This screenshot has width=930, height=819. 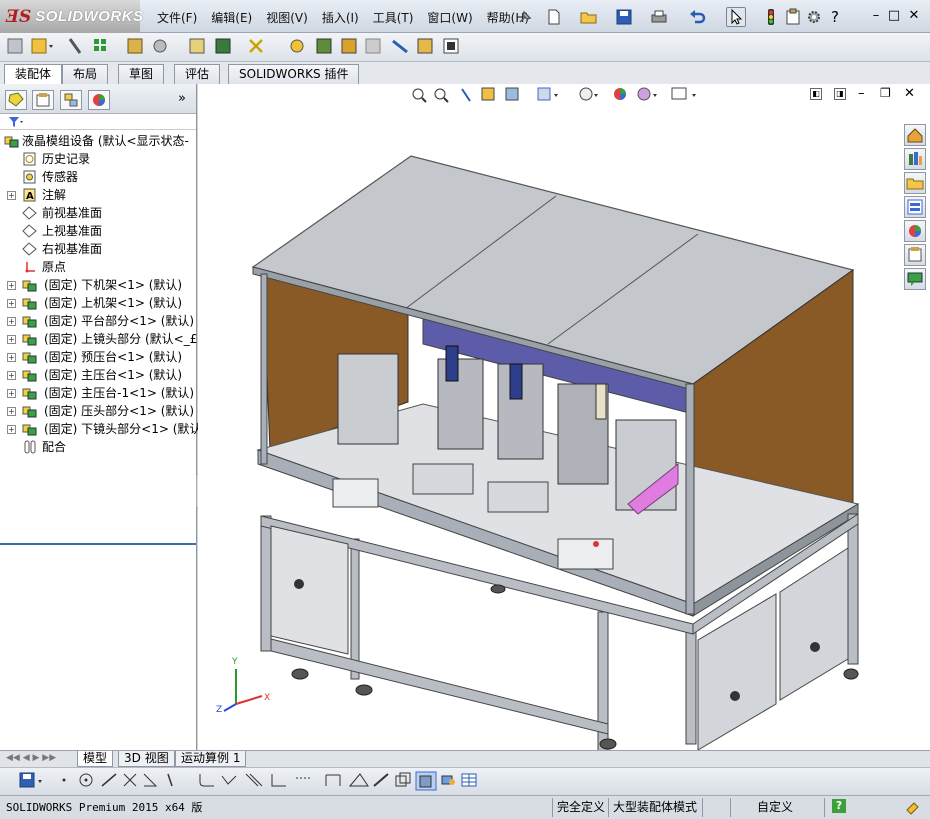 What do you see at coordinates (915, 183) in the screenshot?
I see `file-explorer-icon` at bounding box center [915, 183].